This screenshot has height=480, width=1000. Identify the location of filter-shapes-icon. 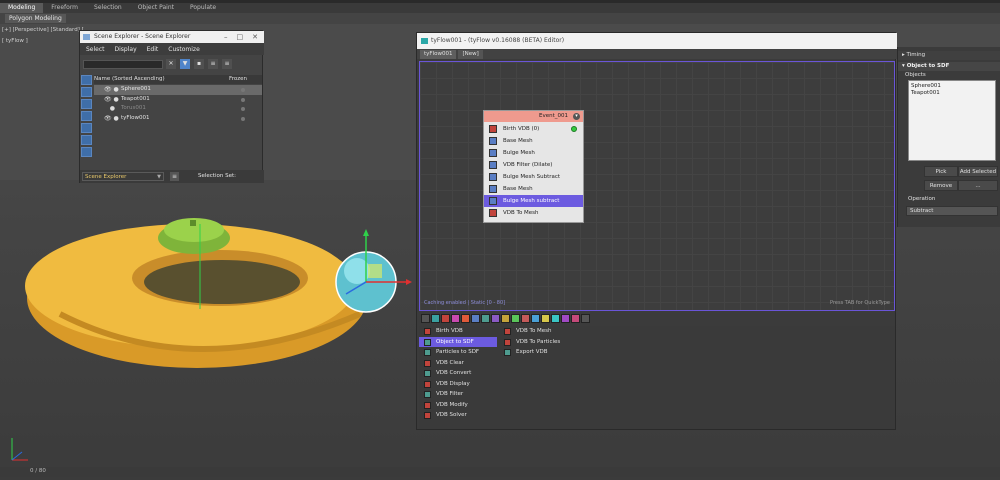
(86, 92).